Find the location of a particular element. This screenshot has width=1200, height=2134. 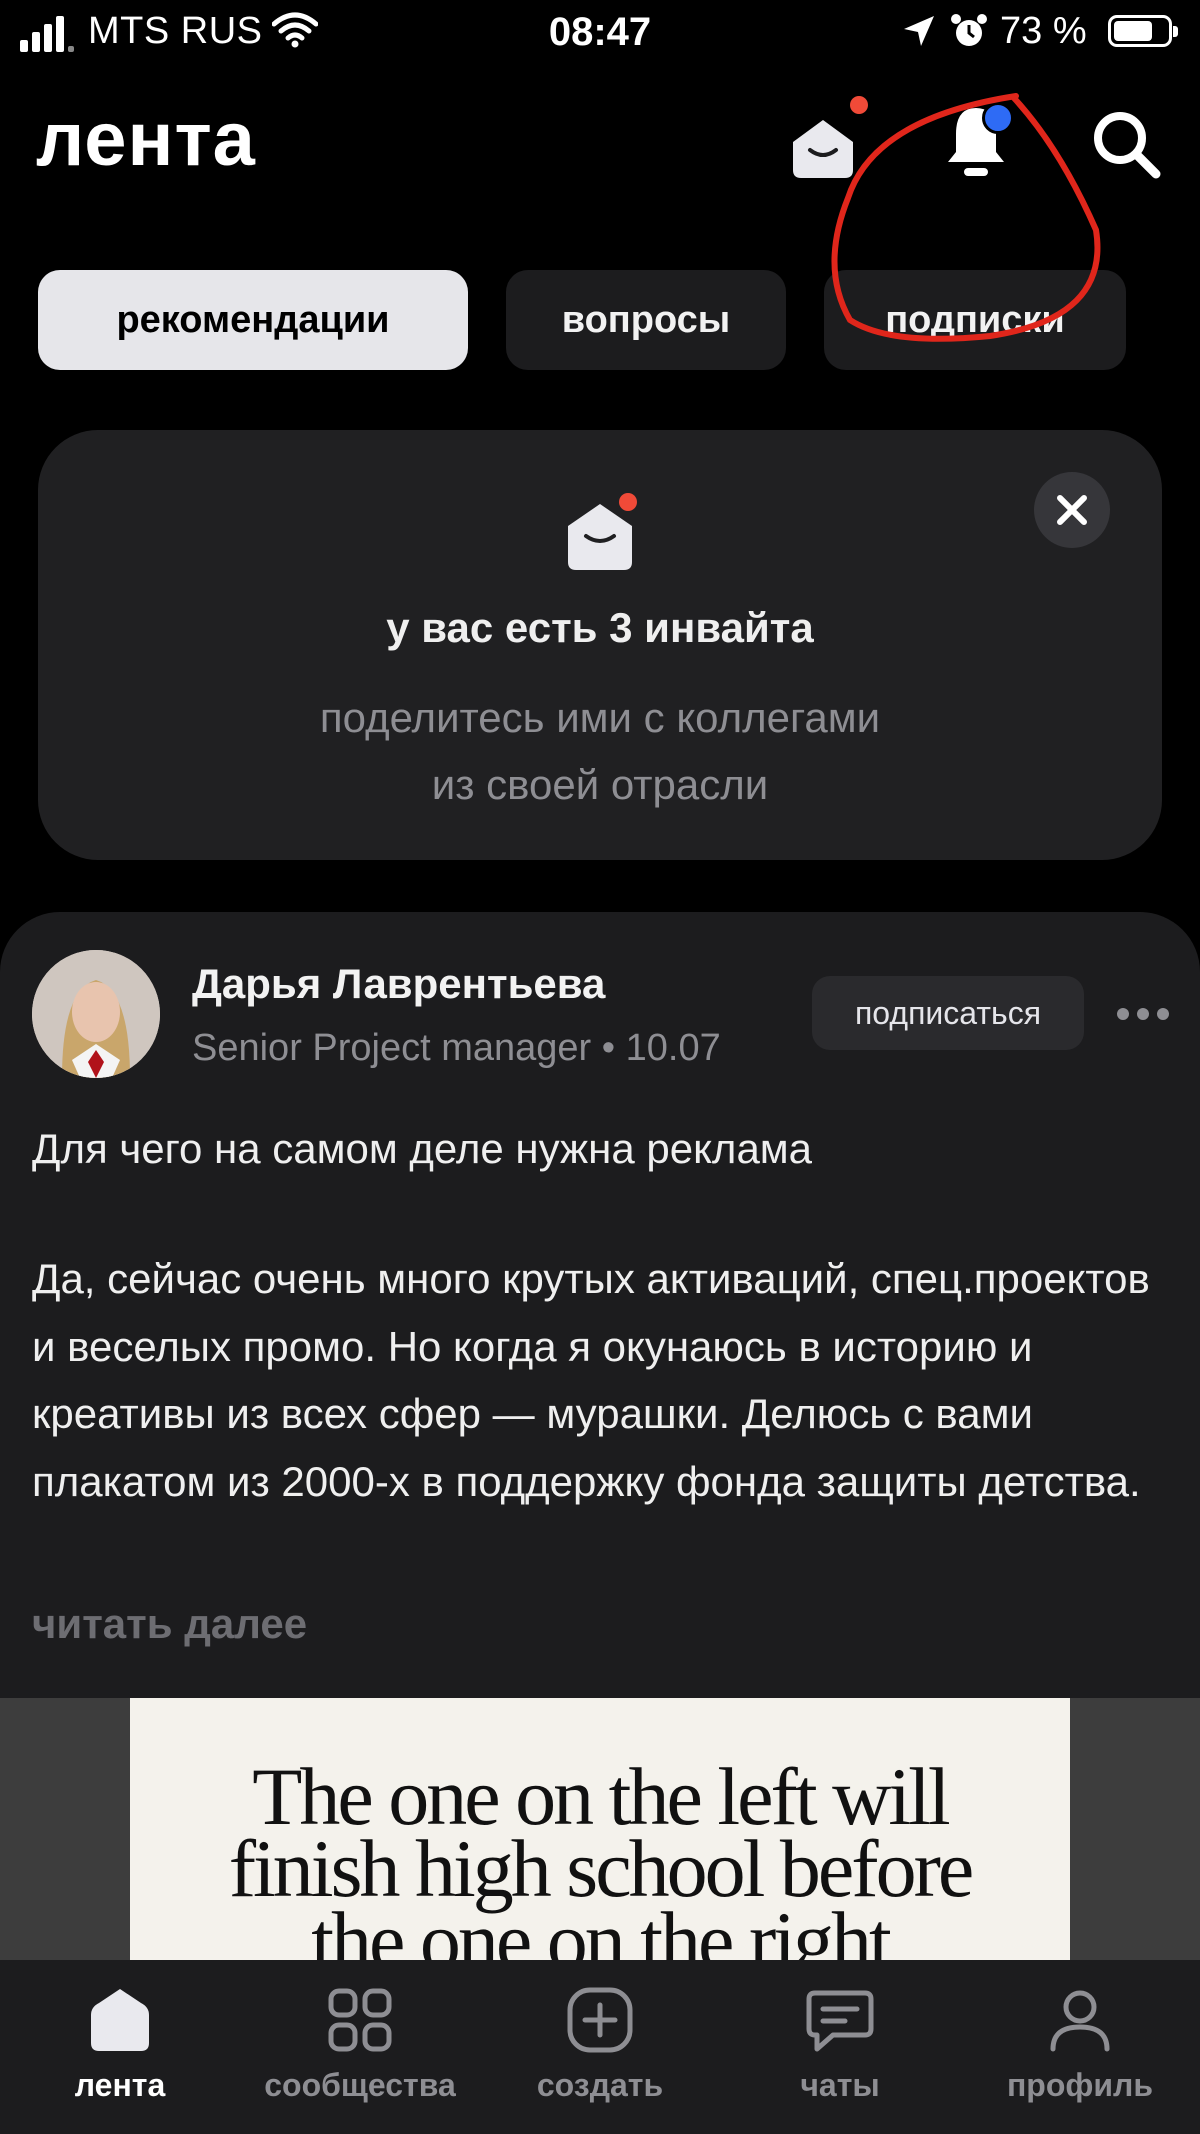

subscribe-button: подписаться is located at coordinates (948, 1013).